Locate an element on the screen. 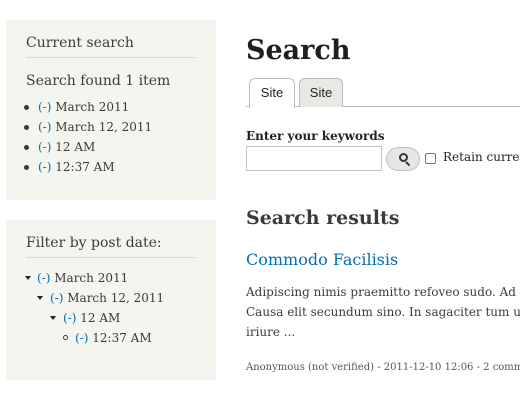 This screenshot has width=520, height=406. active-filter-item: (-) March 2011 is located at coordinates (120, 107).